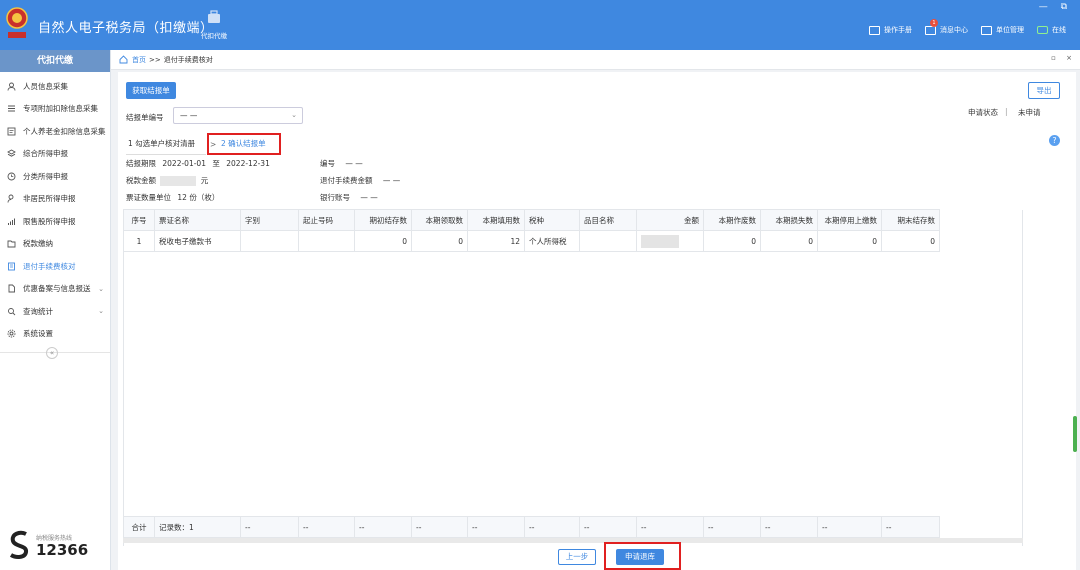  Describe the element at coordinates (577, 557) in the screenshot. I see `previous-step-button: 上一步` at that location.